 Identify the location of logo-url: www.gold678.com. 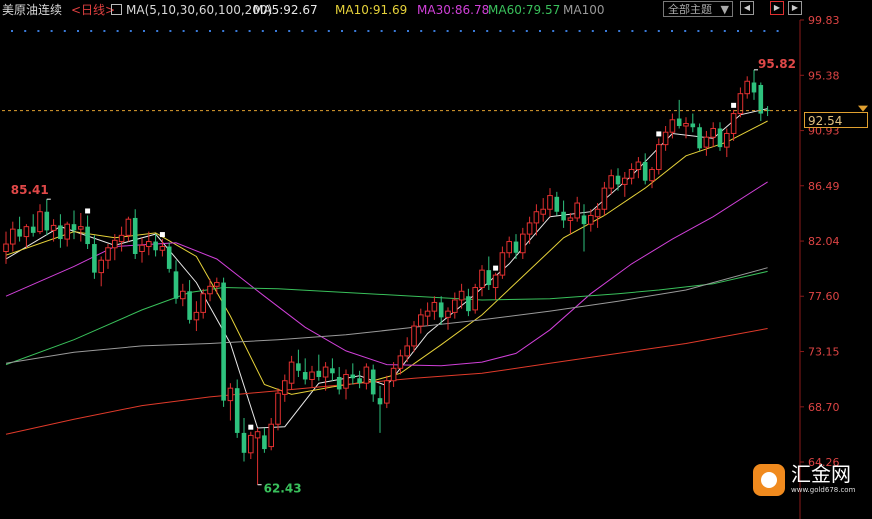
(823, 490).